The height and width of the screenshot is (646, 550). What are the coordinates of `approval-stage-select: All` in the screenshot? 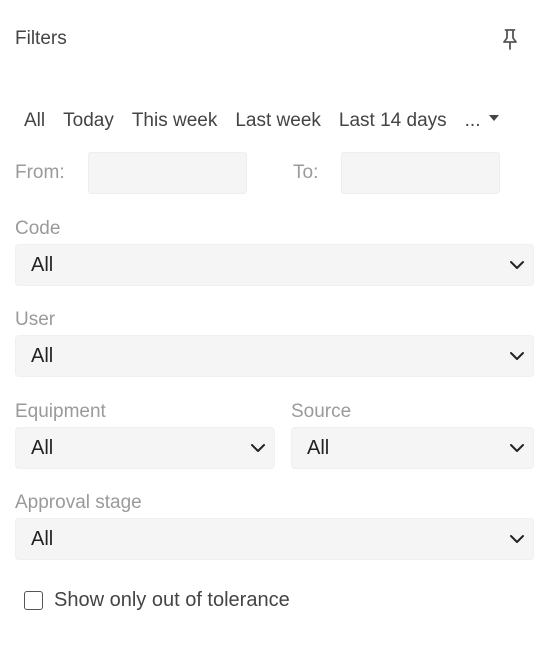 It's located at (274, 539).